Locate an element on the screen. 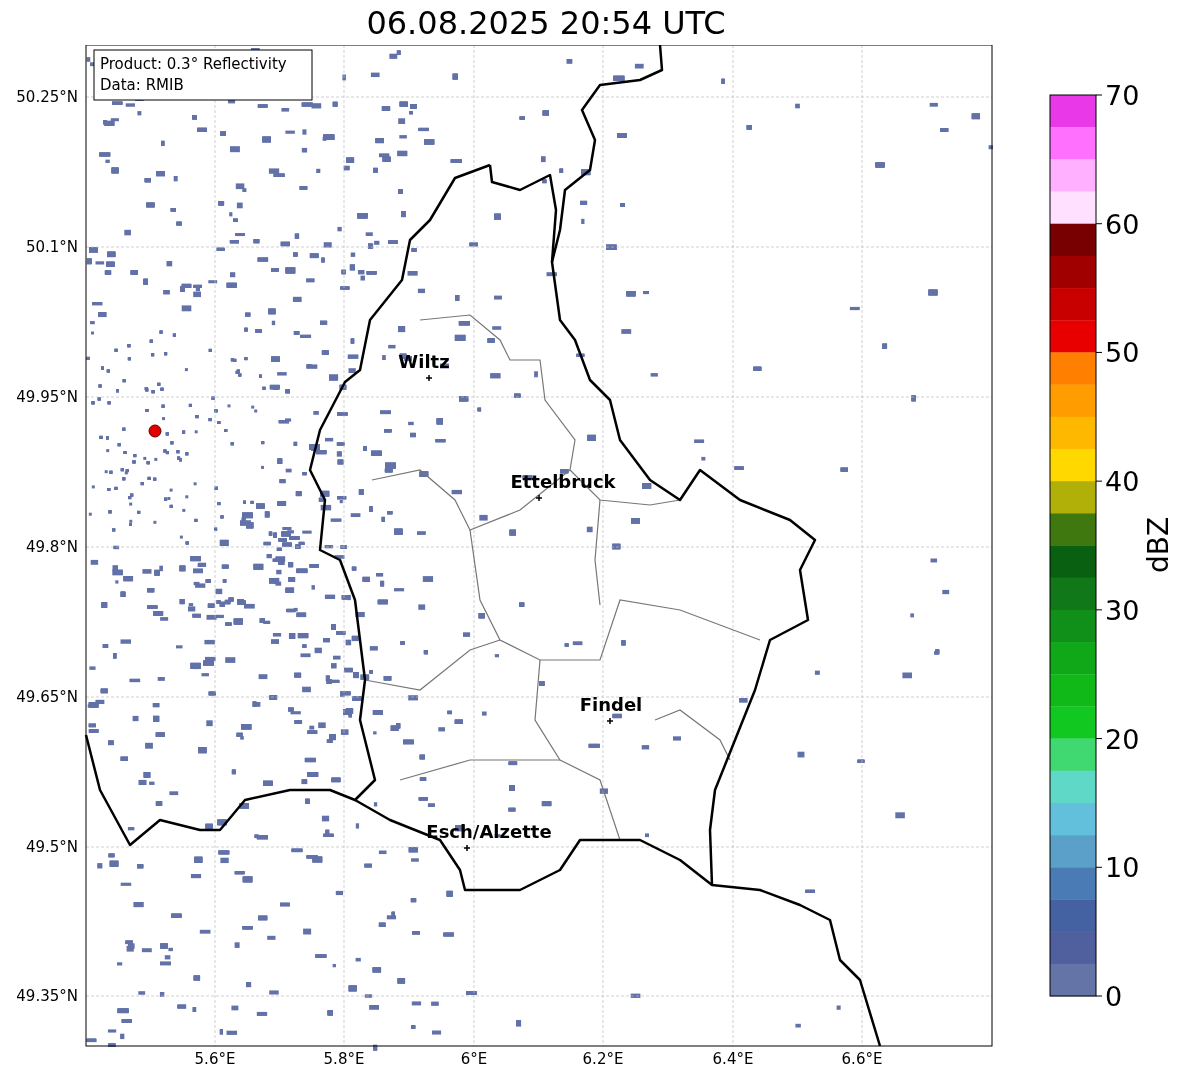 The image size is (1184, 1081). axis-tick-label: 6°E is located at coordinates (474, 1059).